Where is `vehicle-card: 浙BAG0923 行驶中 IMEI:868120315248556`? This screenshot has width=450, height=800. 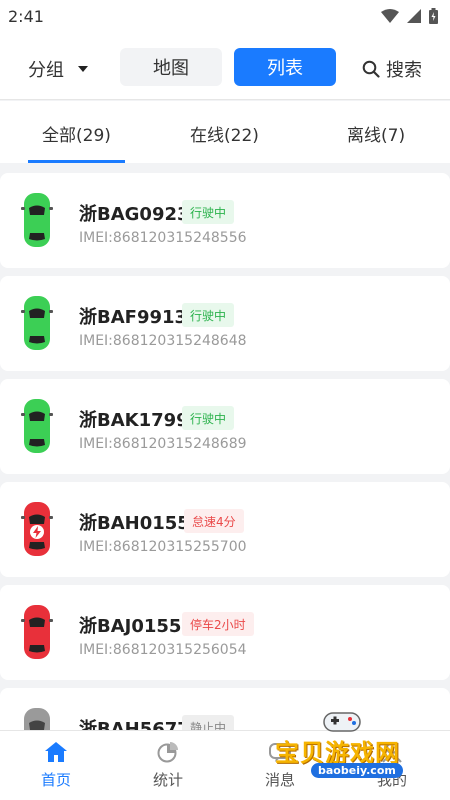
vehicle-card: 浙BAG0923 行驶中 IMEI:868120315248556 is located at coordinates (225, 220).